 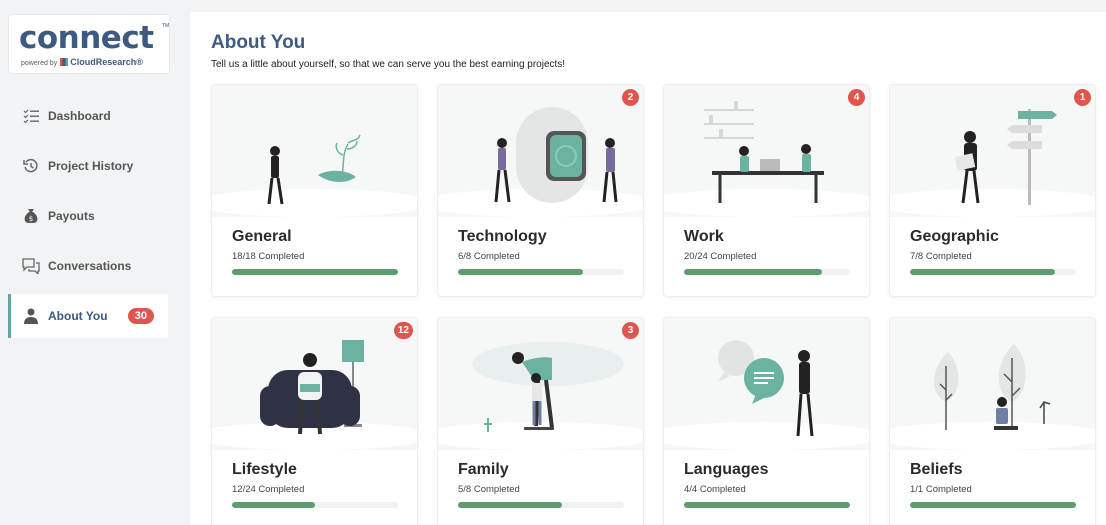 What do you see at coordinates (766, 151) in the screenshot?
I see `work-illustration` at bounding box center [766, 151].